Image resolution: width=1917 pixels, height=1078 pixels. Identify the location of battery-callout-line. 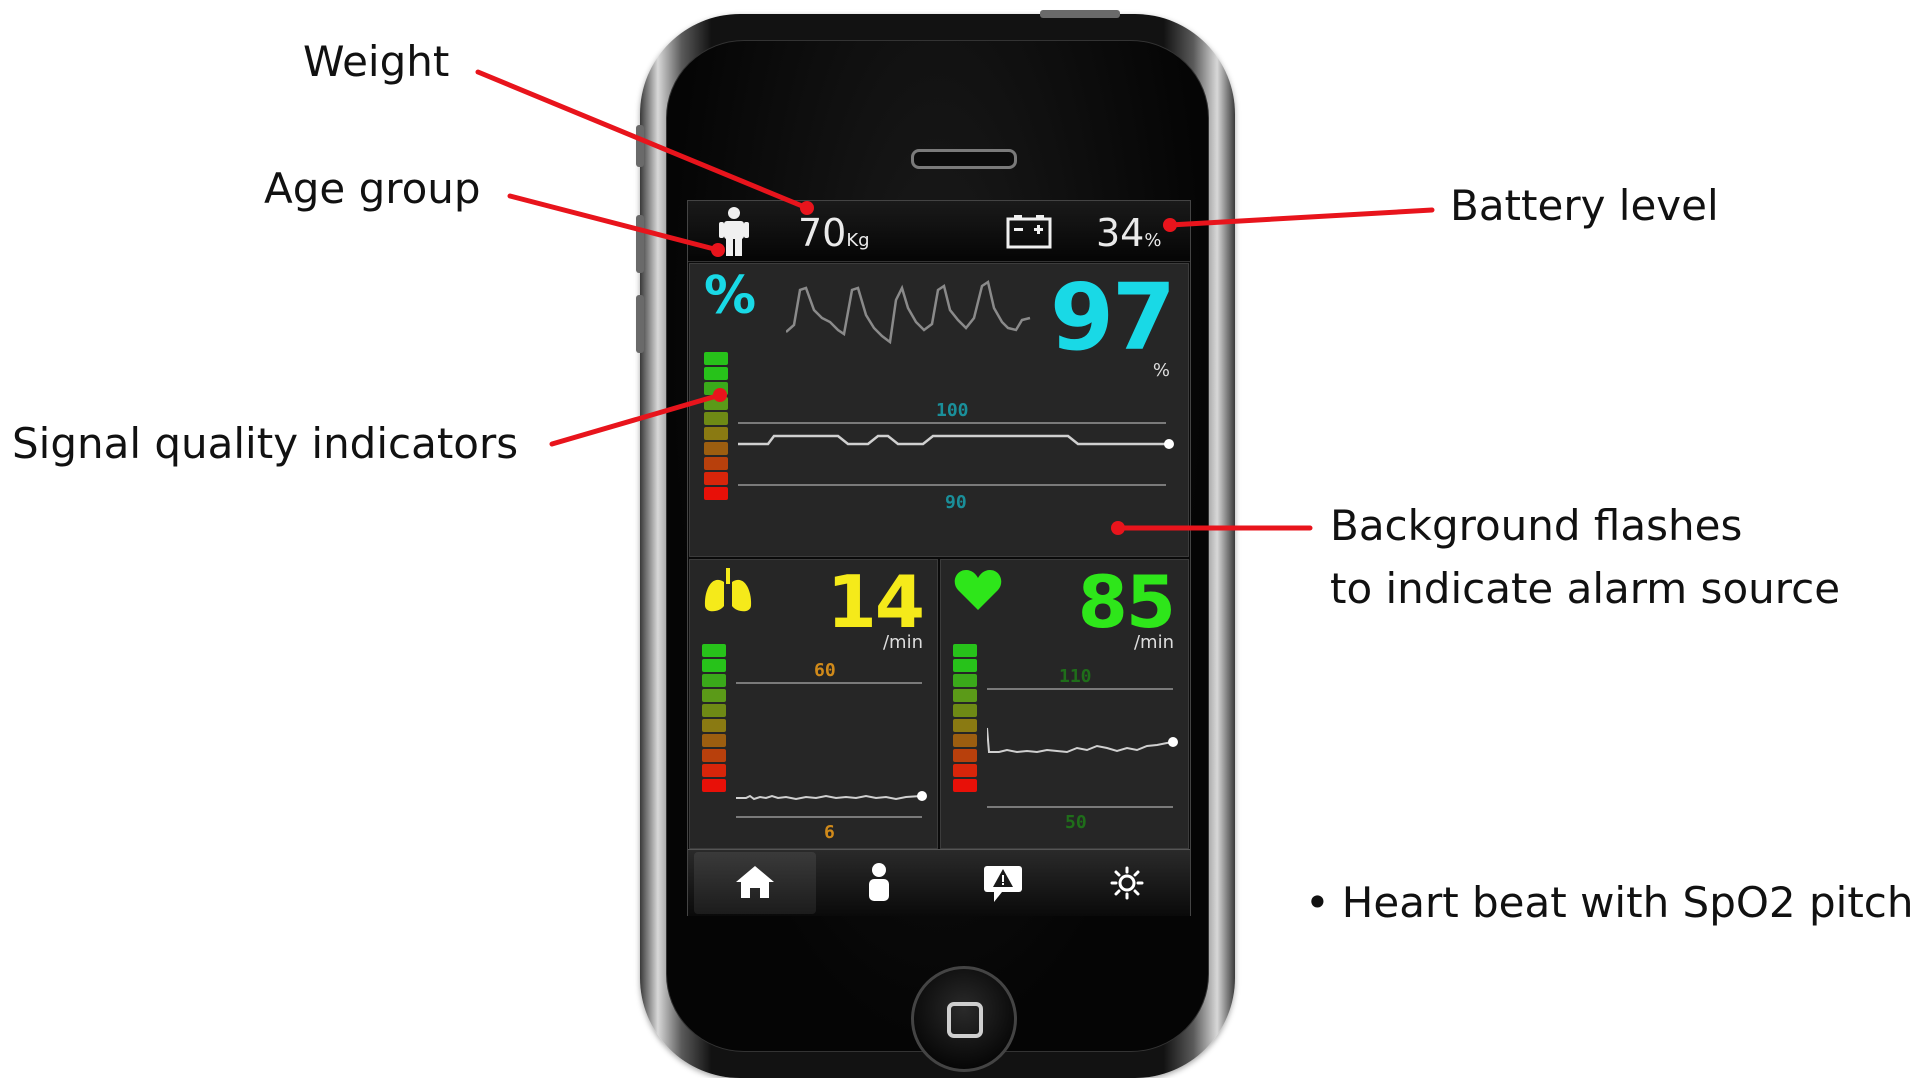
(1301, 217).